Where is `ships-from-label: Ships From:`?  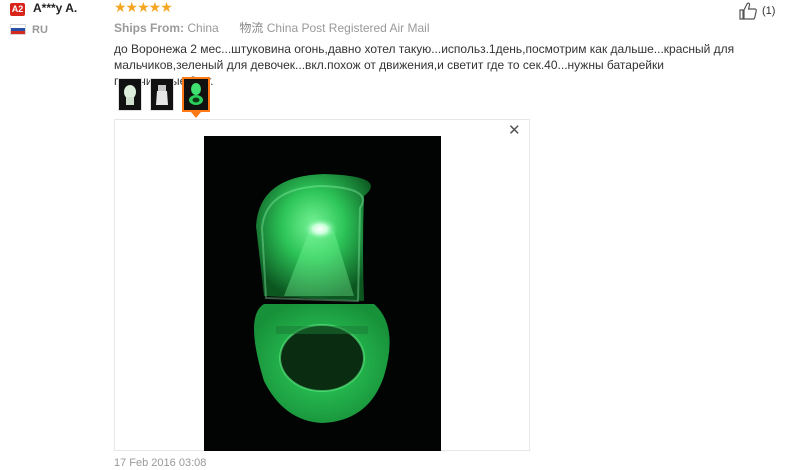
ships-from-label: Ships From: is located at coordinates (149, 28).